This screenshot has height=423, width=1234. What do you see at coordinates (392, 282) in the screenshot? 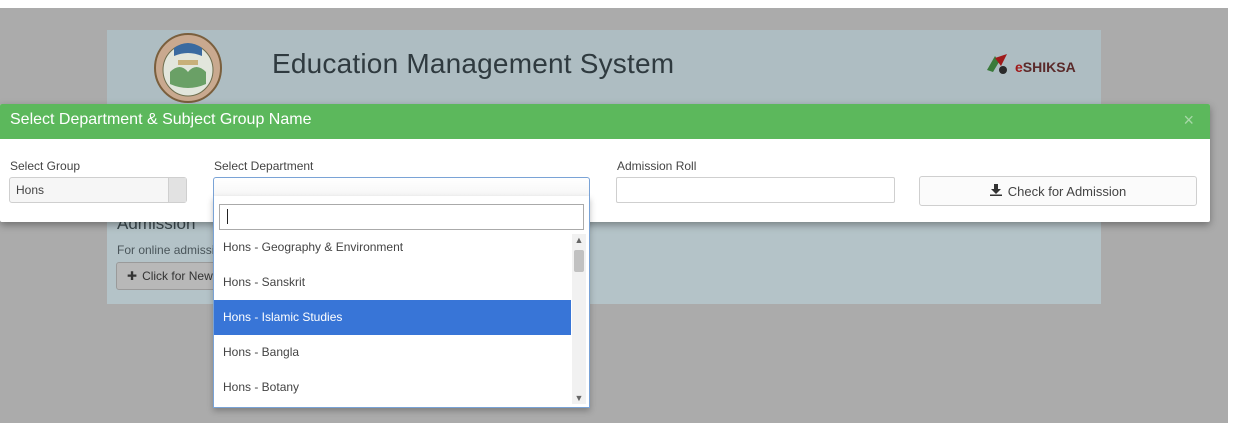
I see `dropdown-option: Hons - Sanskrit` at bounding box center [392, 282].